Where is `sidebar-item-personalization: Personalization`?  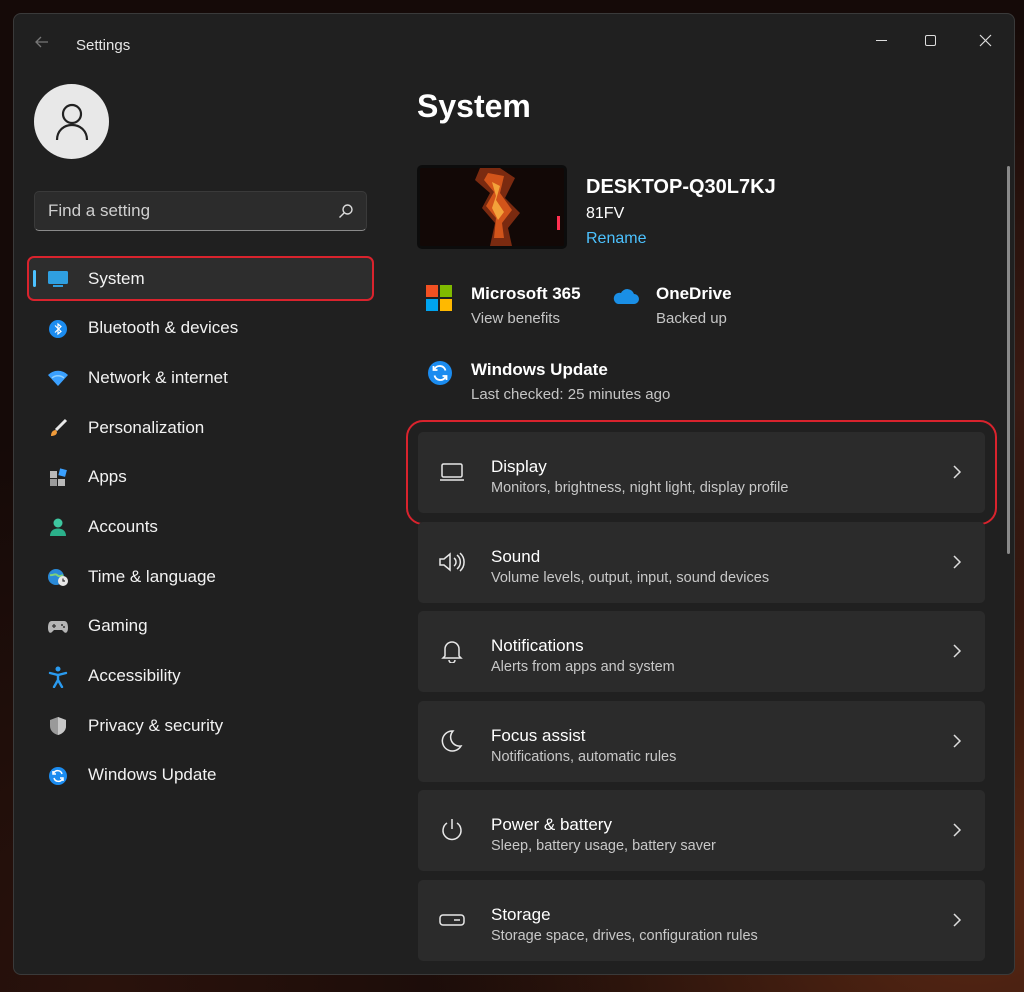
sidebar-item-personalization: Personalization is located at coordinates (200, 427).